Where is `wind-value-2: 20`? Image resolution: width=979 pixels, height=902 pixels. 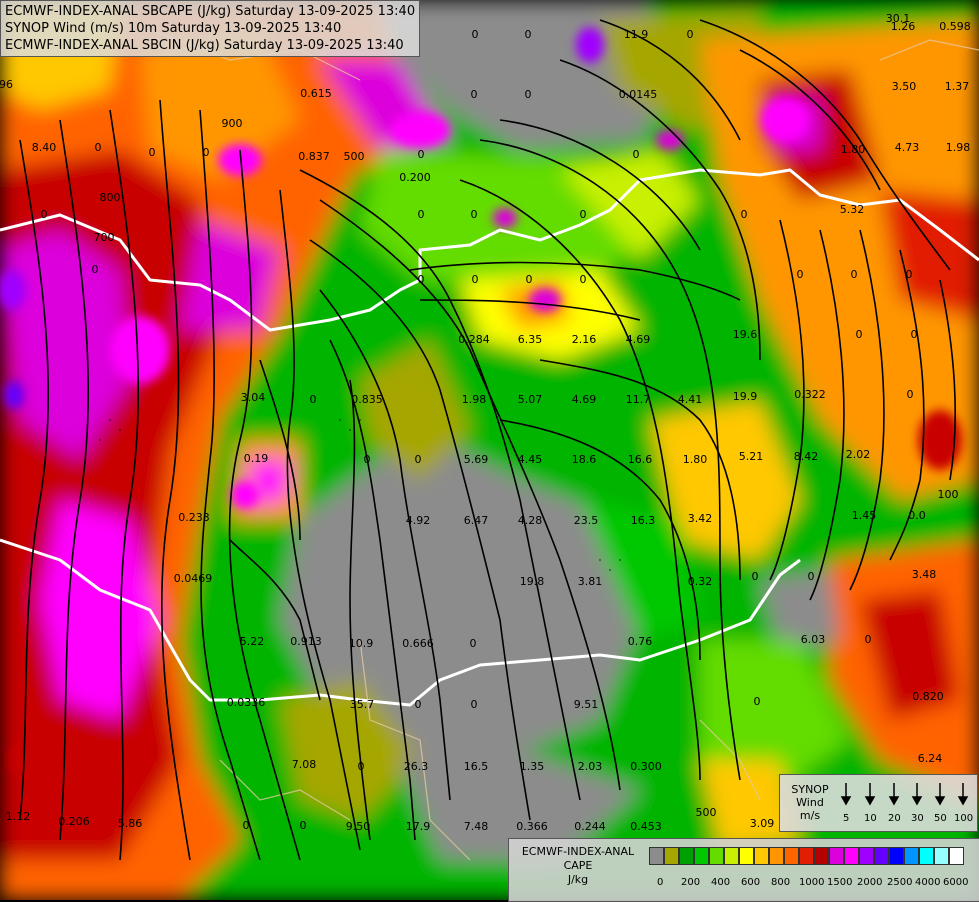 wind-value-2: 20 is located at coordinates (894, 818).